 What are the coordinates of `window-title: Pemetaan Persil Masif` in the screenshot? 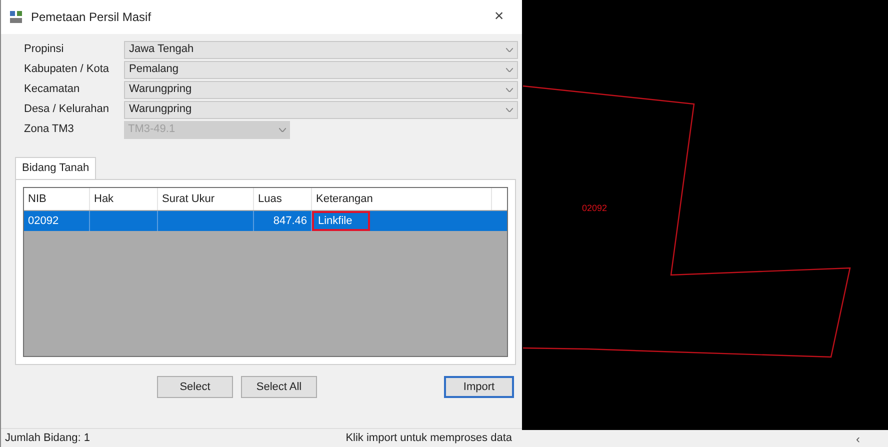 It's located at (91, 17).